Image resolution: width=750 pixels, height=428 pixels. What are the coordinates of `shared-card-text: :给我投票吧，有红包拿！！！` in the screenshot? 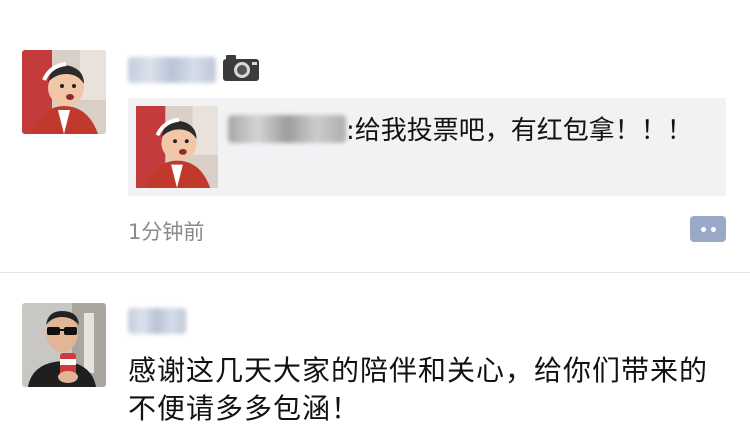 It's located at (468, 131).